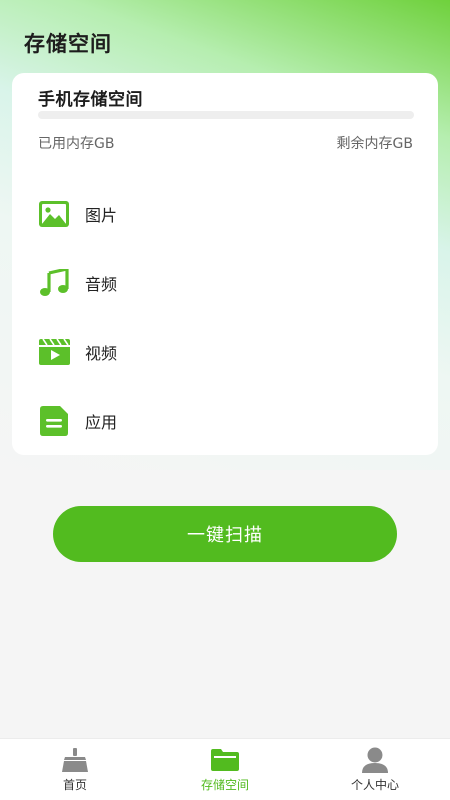 The image size is (450, 800). I want to click on category-label: 应用, so click(101, 422).